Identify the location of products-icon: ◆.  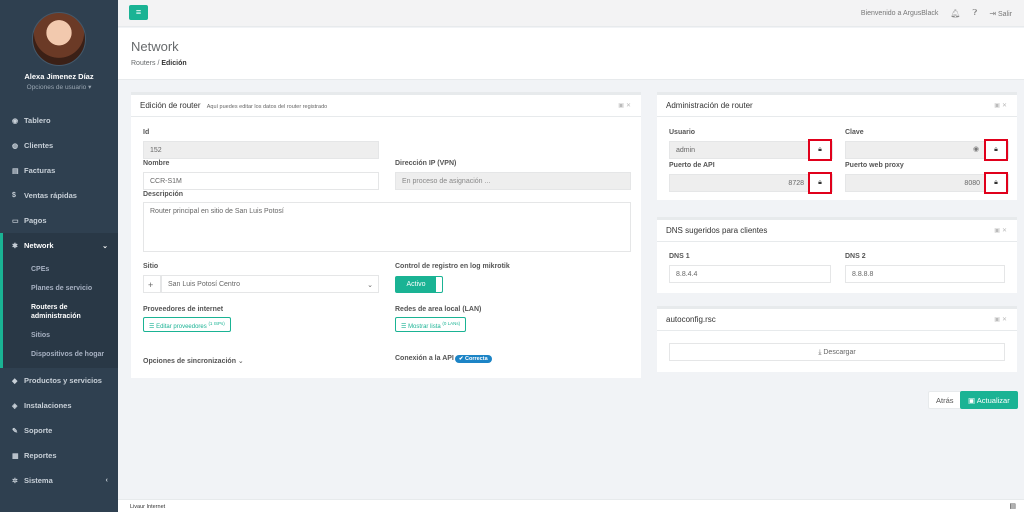
(15, 381).